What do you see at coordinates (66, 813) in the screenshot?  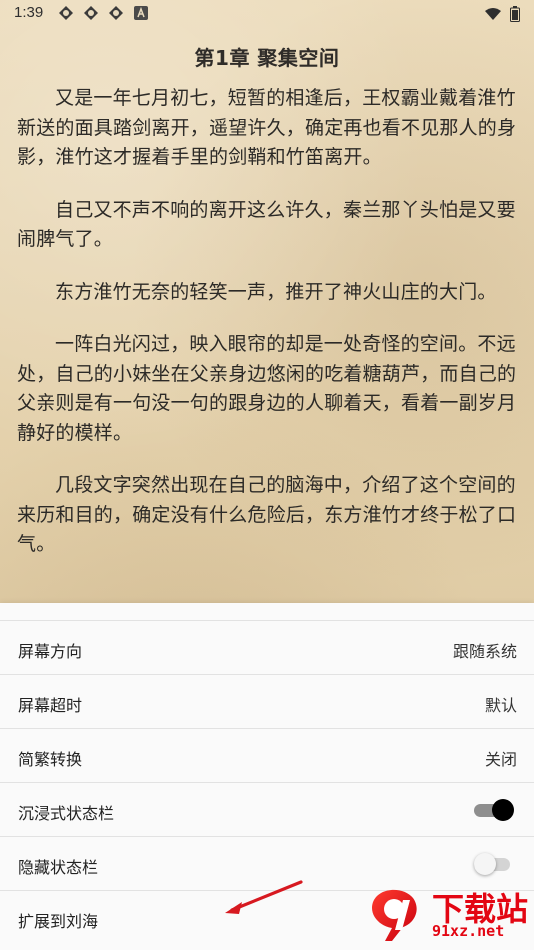 I see `setting-label: 沉浸式状态栏` at bounding box center [66, 813].